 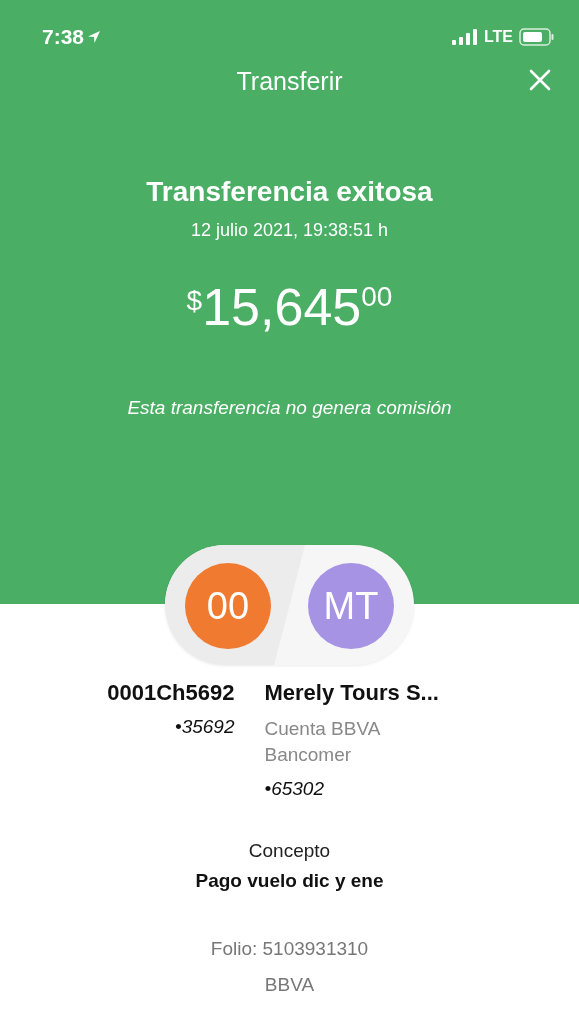 What do you see at coordinates (289, 408) in the screenshot?
I see `commission-note: Esta transferencia no genera comisión` at bounding box center [289, 408].